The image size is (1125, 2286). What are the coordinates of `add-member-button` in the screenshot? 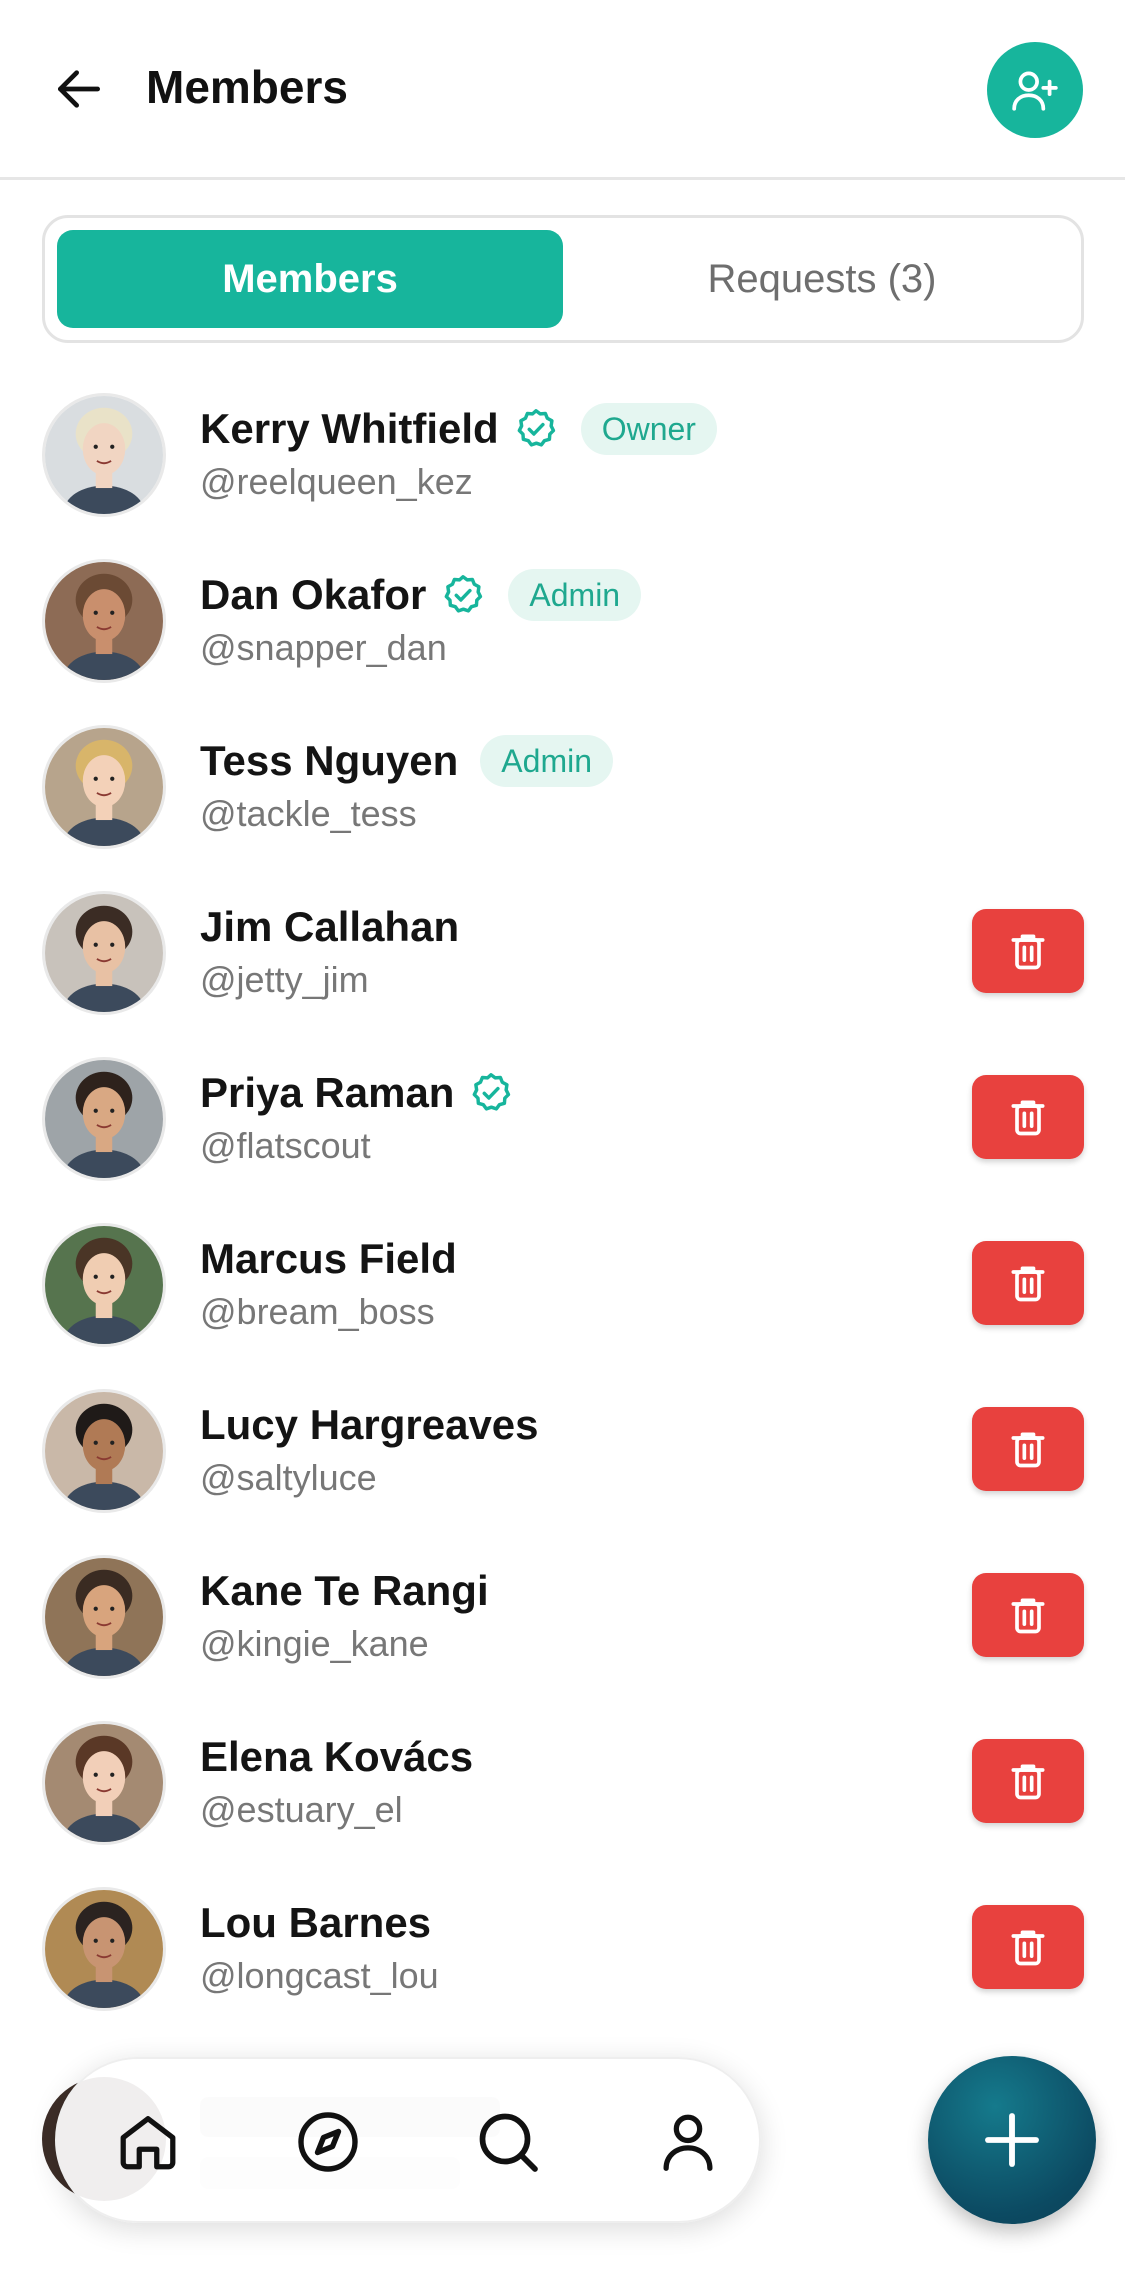 It's located at (1035, 90).